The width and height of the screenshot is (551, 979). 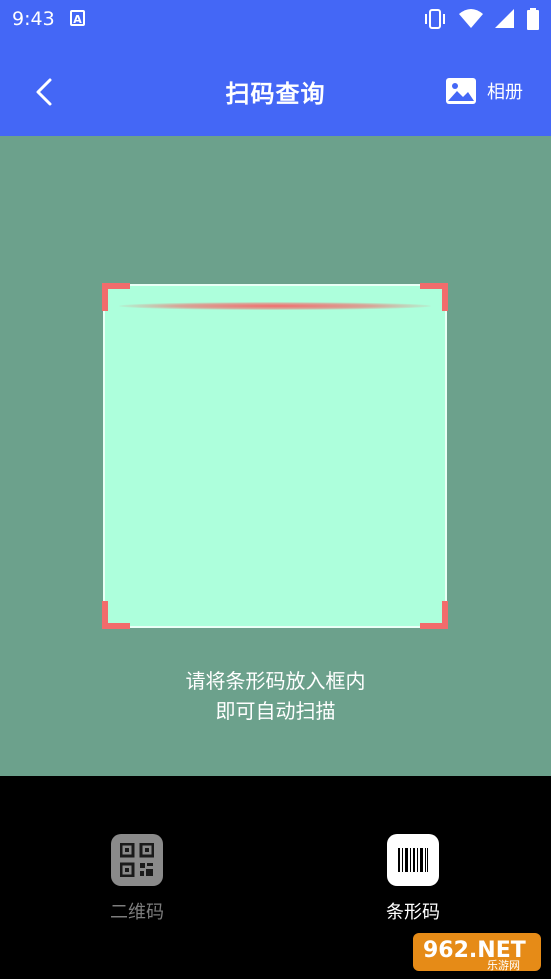 I want to click on album-button: 相册, so click(x=484, y=91).